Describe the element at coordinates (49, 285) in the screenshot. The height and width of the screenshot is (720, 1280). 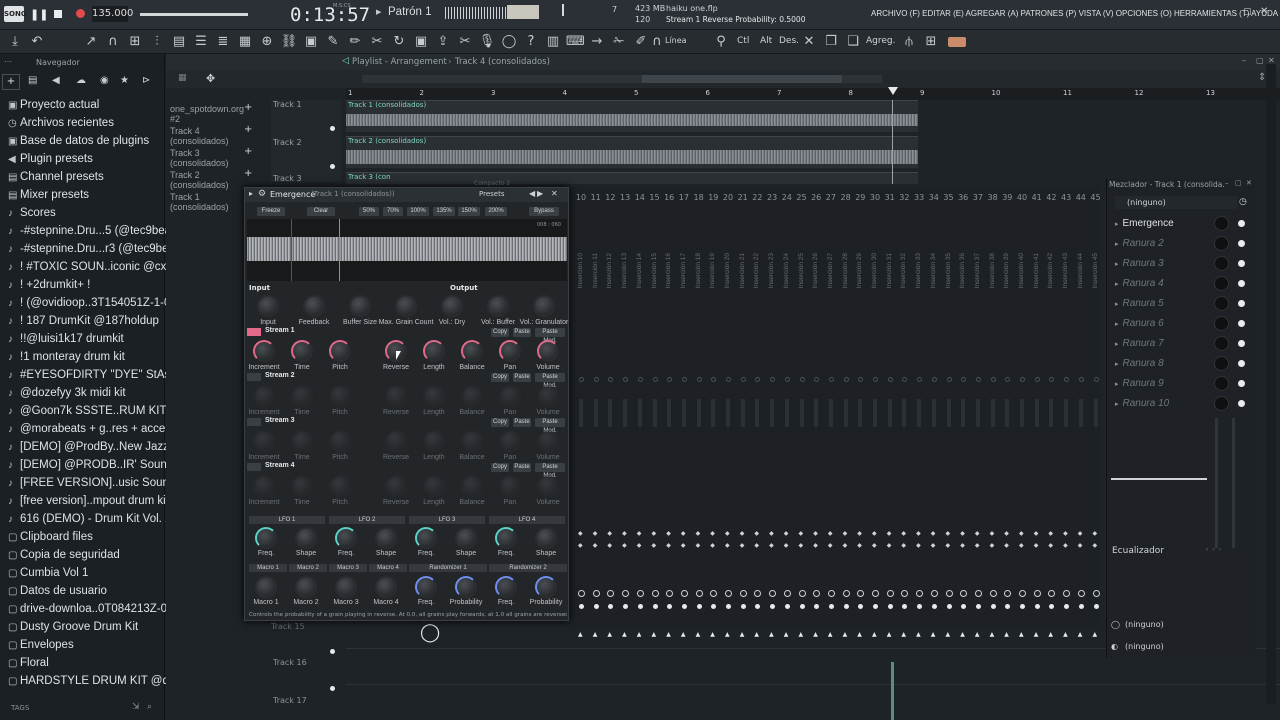
I see `browser-item: ♪ ! +2drumkit+ !` at that location.